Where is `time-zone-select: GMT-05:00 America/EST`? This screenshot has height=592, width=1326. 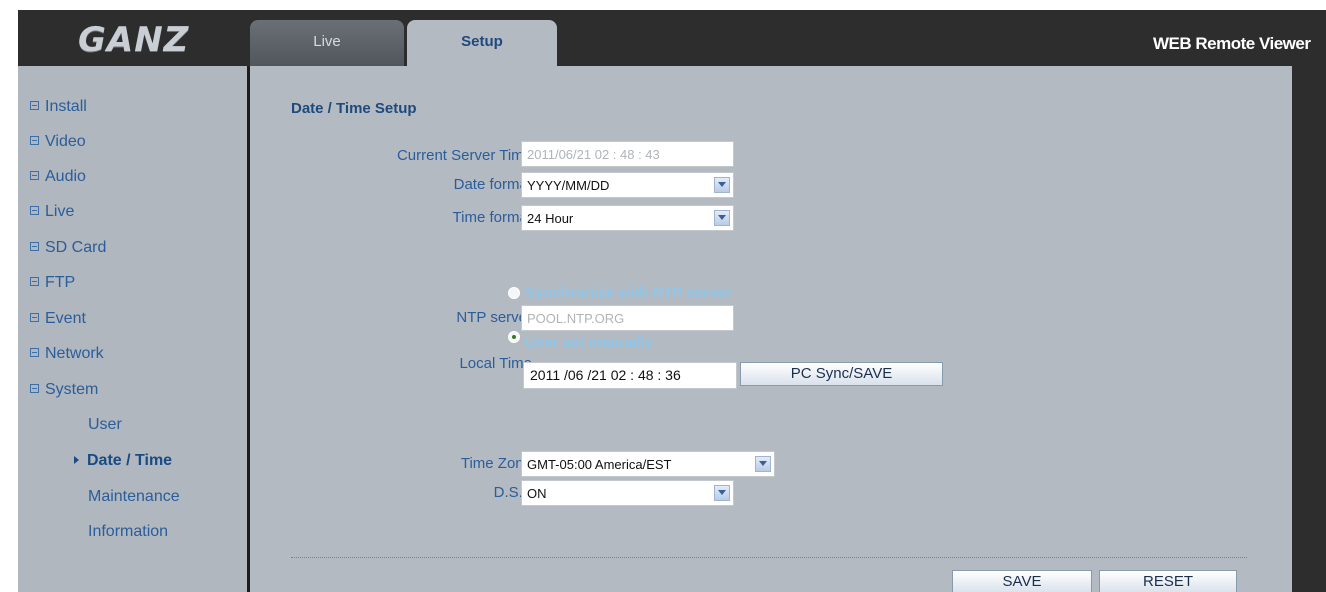
time-zone-select: GMT-05:00 America/EST is located at coordinates (648, 464).